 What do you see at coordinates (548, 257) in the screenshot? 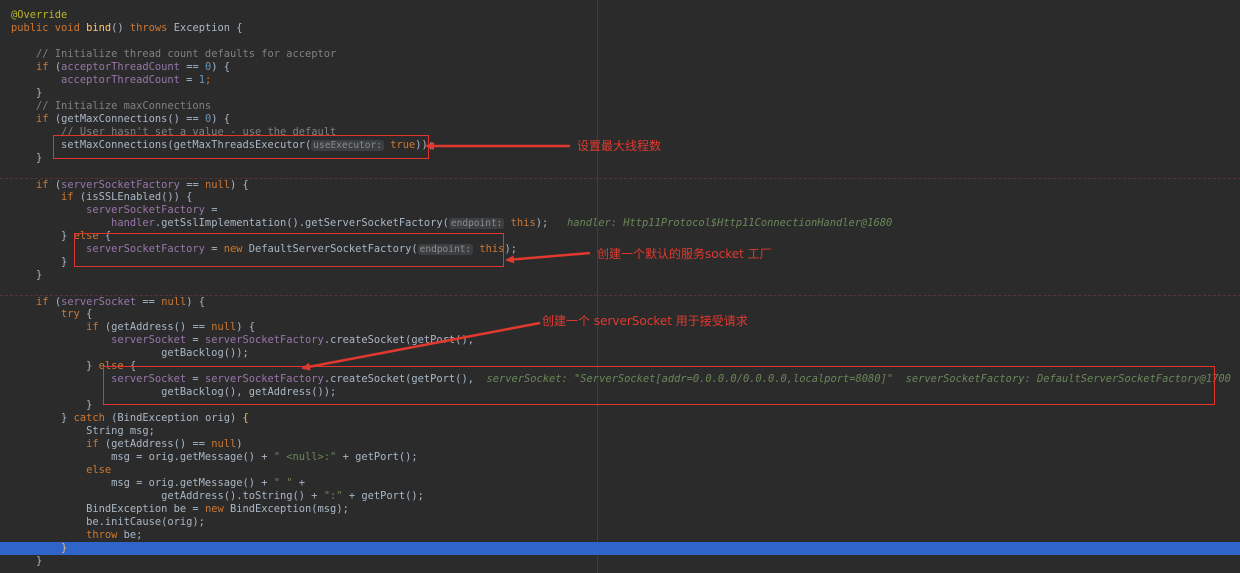
I see `arrow-to-default-factory` at bounding box center [548, 257].